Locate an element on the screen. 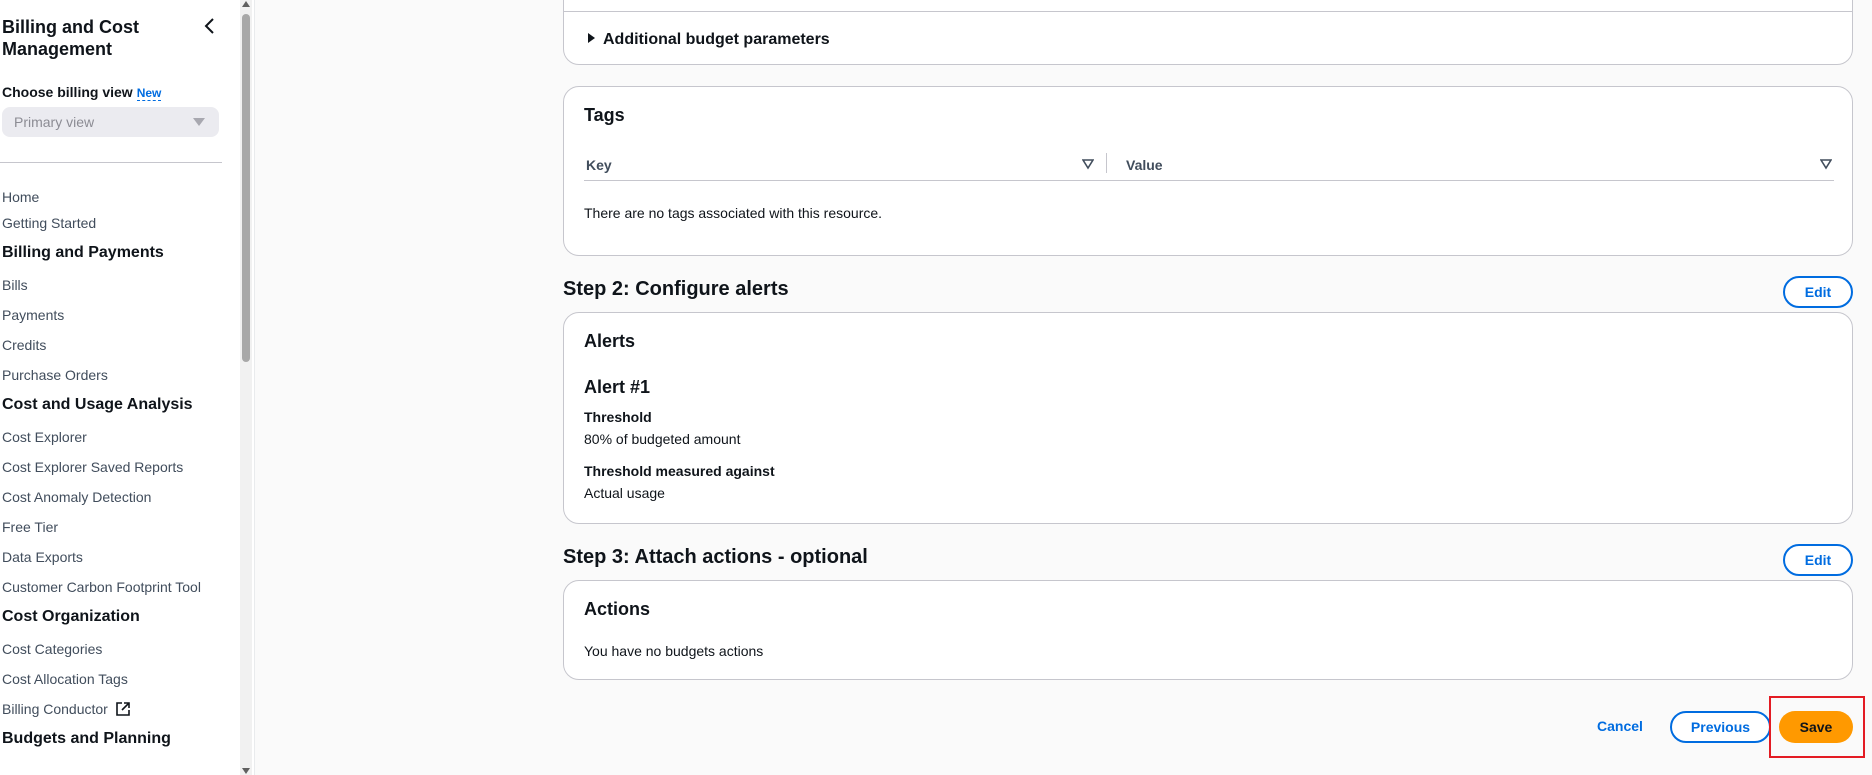 This screenshot has height=775, width=1872. nav-billing-conductor-label: Billing Conductor is located at coordinates (55, 709).